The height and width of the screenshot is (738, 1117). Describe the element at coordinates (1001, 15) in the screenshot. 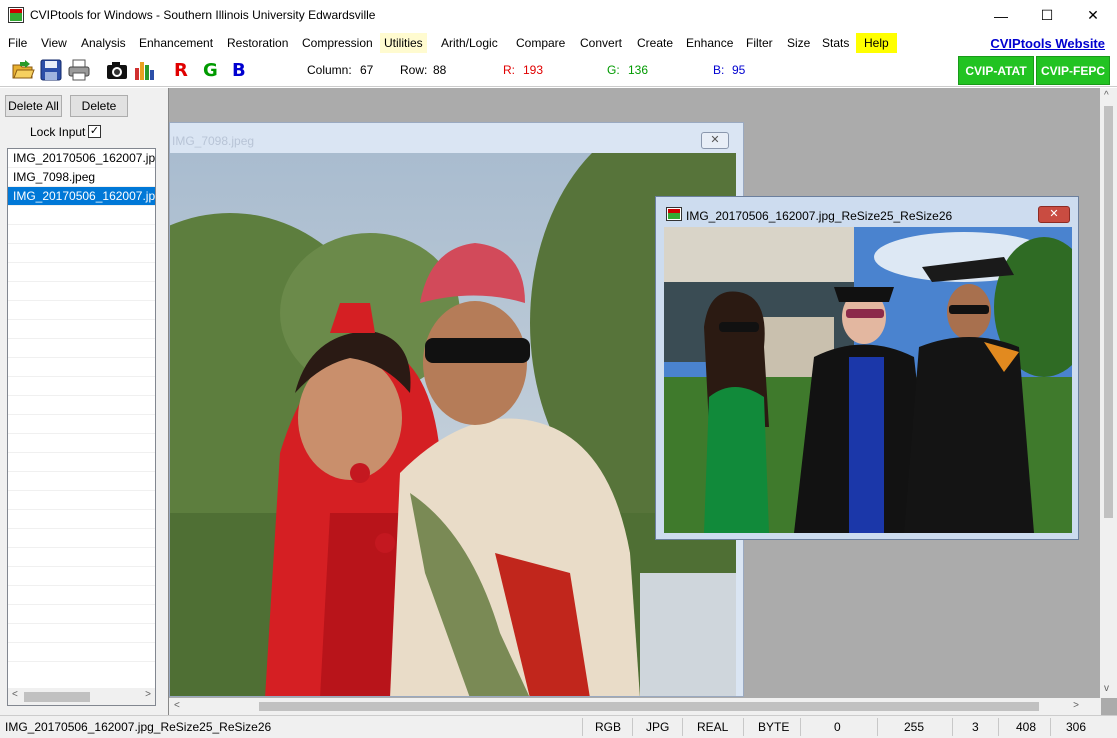

I see `minimize-button: —` at that location.